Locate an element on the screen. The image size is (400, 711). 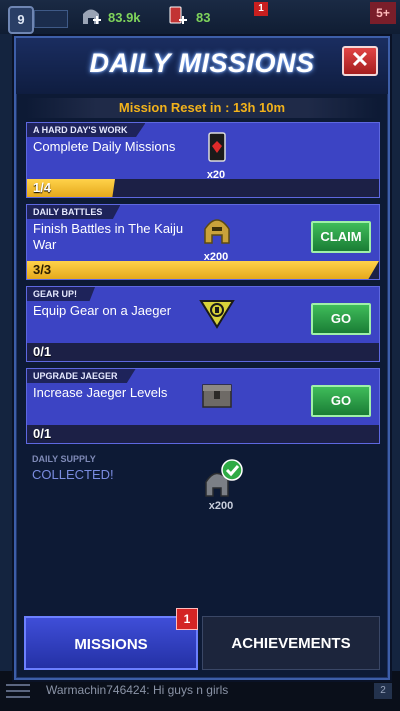
progress-fill is located at coordinates (203, 270).